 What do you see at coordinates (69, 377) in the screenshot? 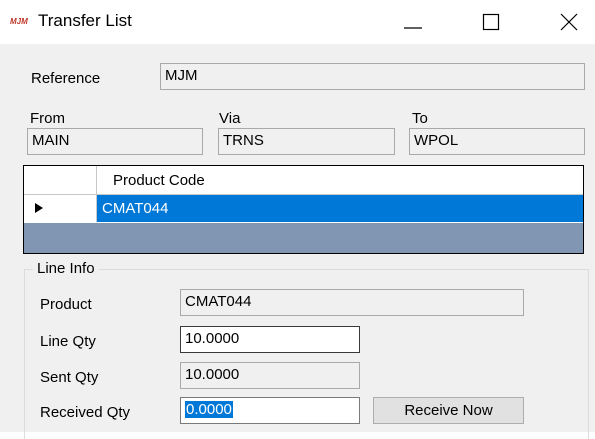
I see `sent-qty-label: Sent Qty` at bounding box center [69, 377].